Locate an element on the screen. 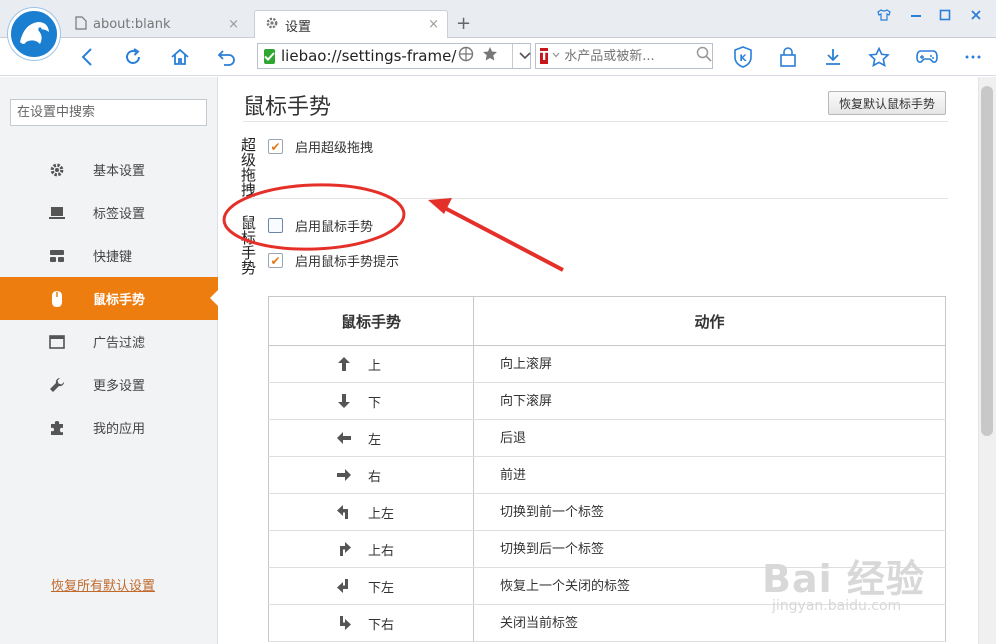 The width and height of the screenshot is (996, 644). sidebar-item-more-settings: 更多设置 is located at coordinates (109, 384).